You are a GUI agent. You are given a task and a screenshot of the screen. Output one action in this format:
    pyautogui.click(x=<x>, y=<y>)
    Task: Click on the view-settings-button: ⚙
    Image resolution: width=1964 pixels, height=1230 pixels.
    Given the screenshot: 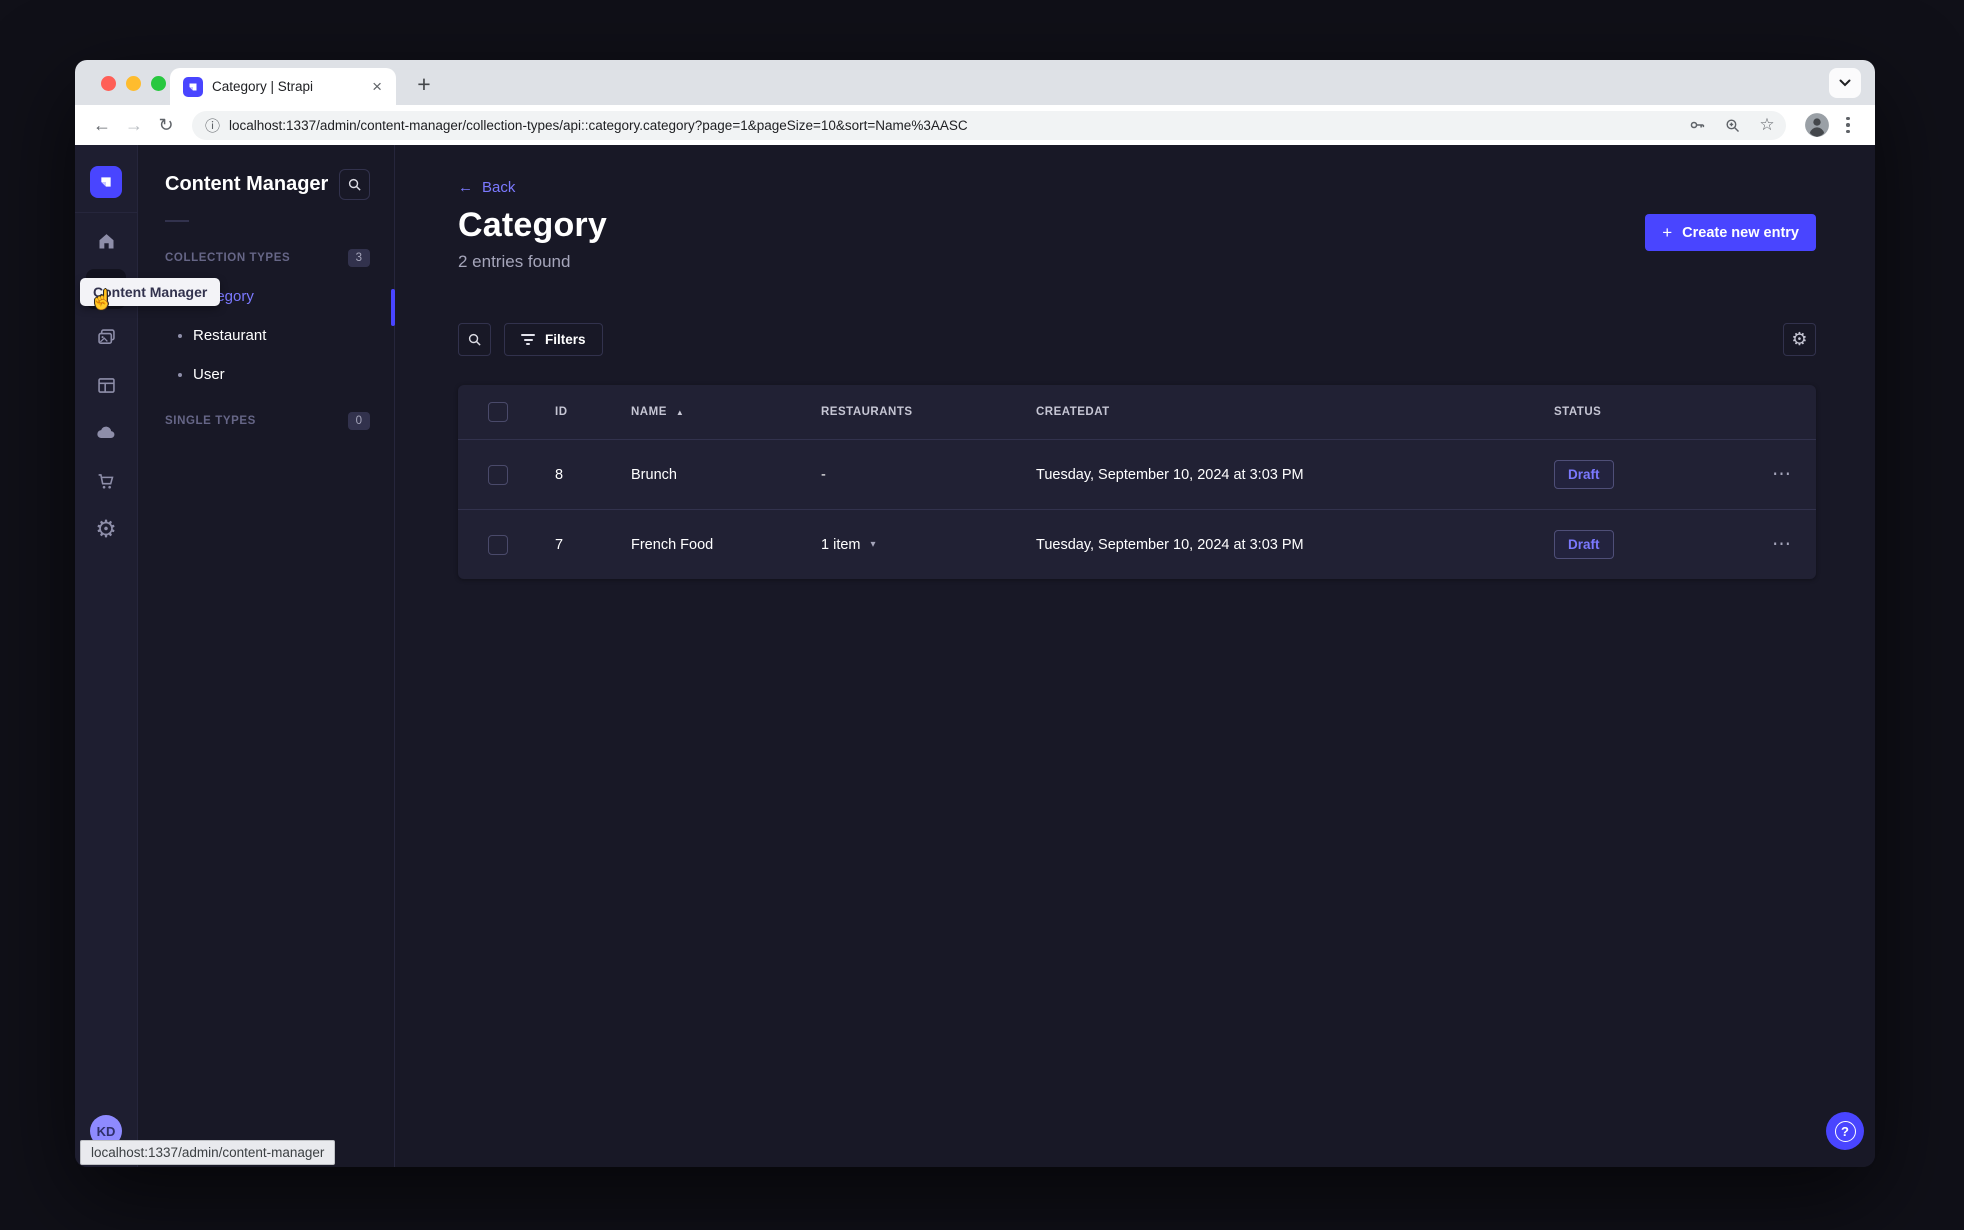 What is the action you would take?
    pyautogui.click(x=1799, y=339)
    